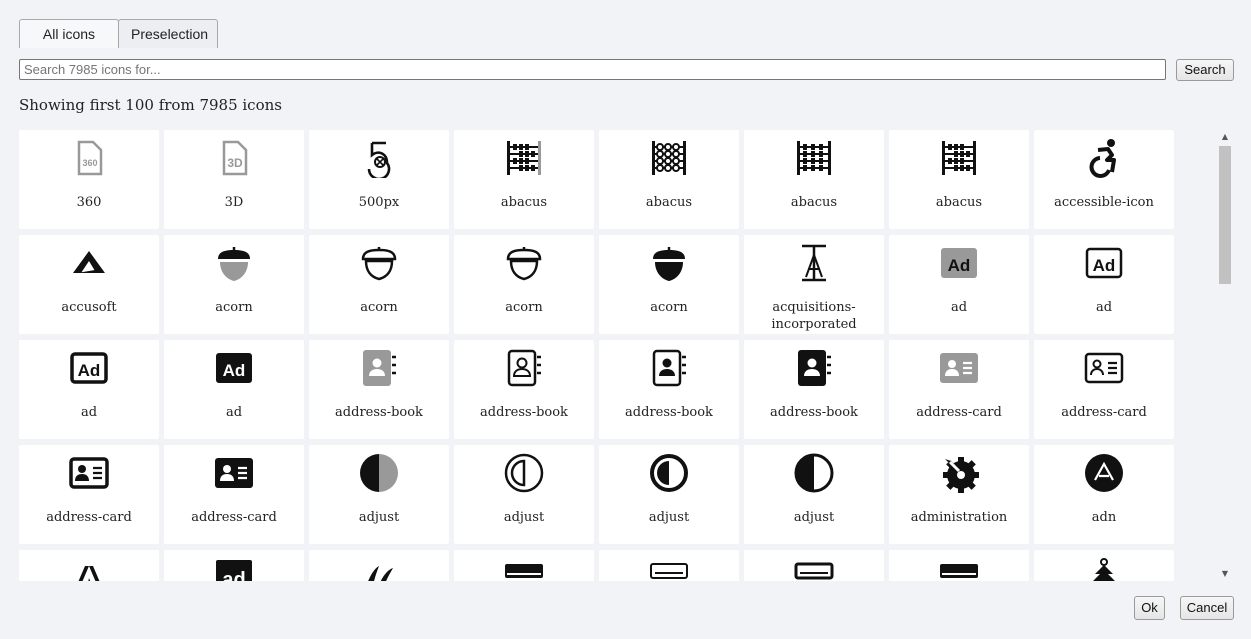 This screenshot has width=1251, height=639. Describe the element at coordinates (168, 33) in the screenshot. I see `tab-preselection: Preselection` at that location.